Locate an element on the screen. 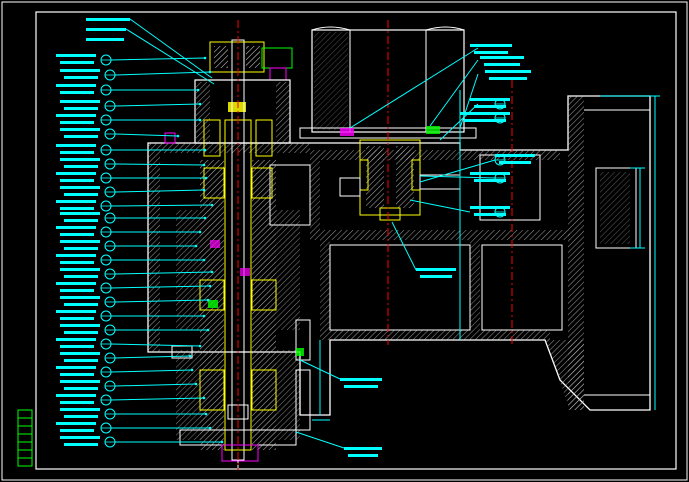  title-block-strip is located at coordinates (25, 438).